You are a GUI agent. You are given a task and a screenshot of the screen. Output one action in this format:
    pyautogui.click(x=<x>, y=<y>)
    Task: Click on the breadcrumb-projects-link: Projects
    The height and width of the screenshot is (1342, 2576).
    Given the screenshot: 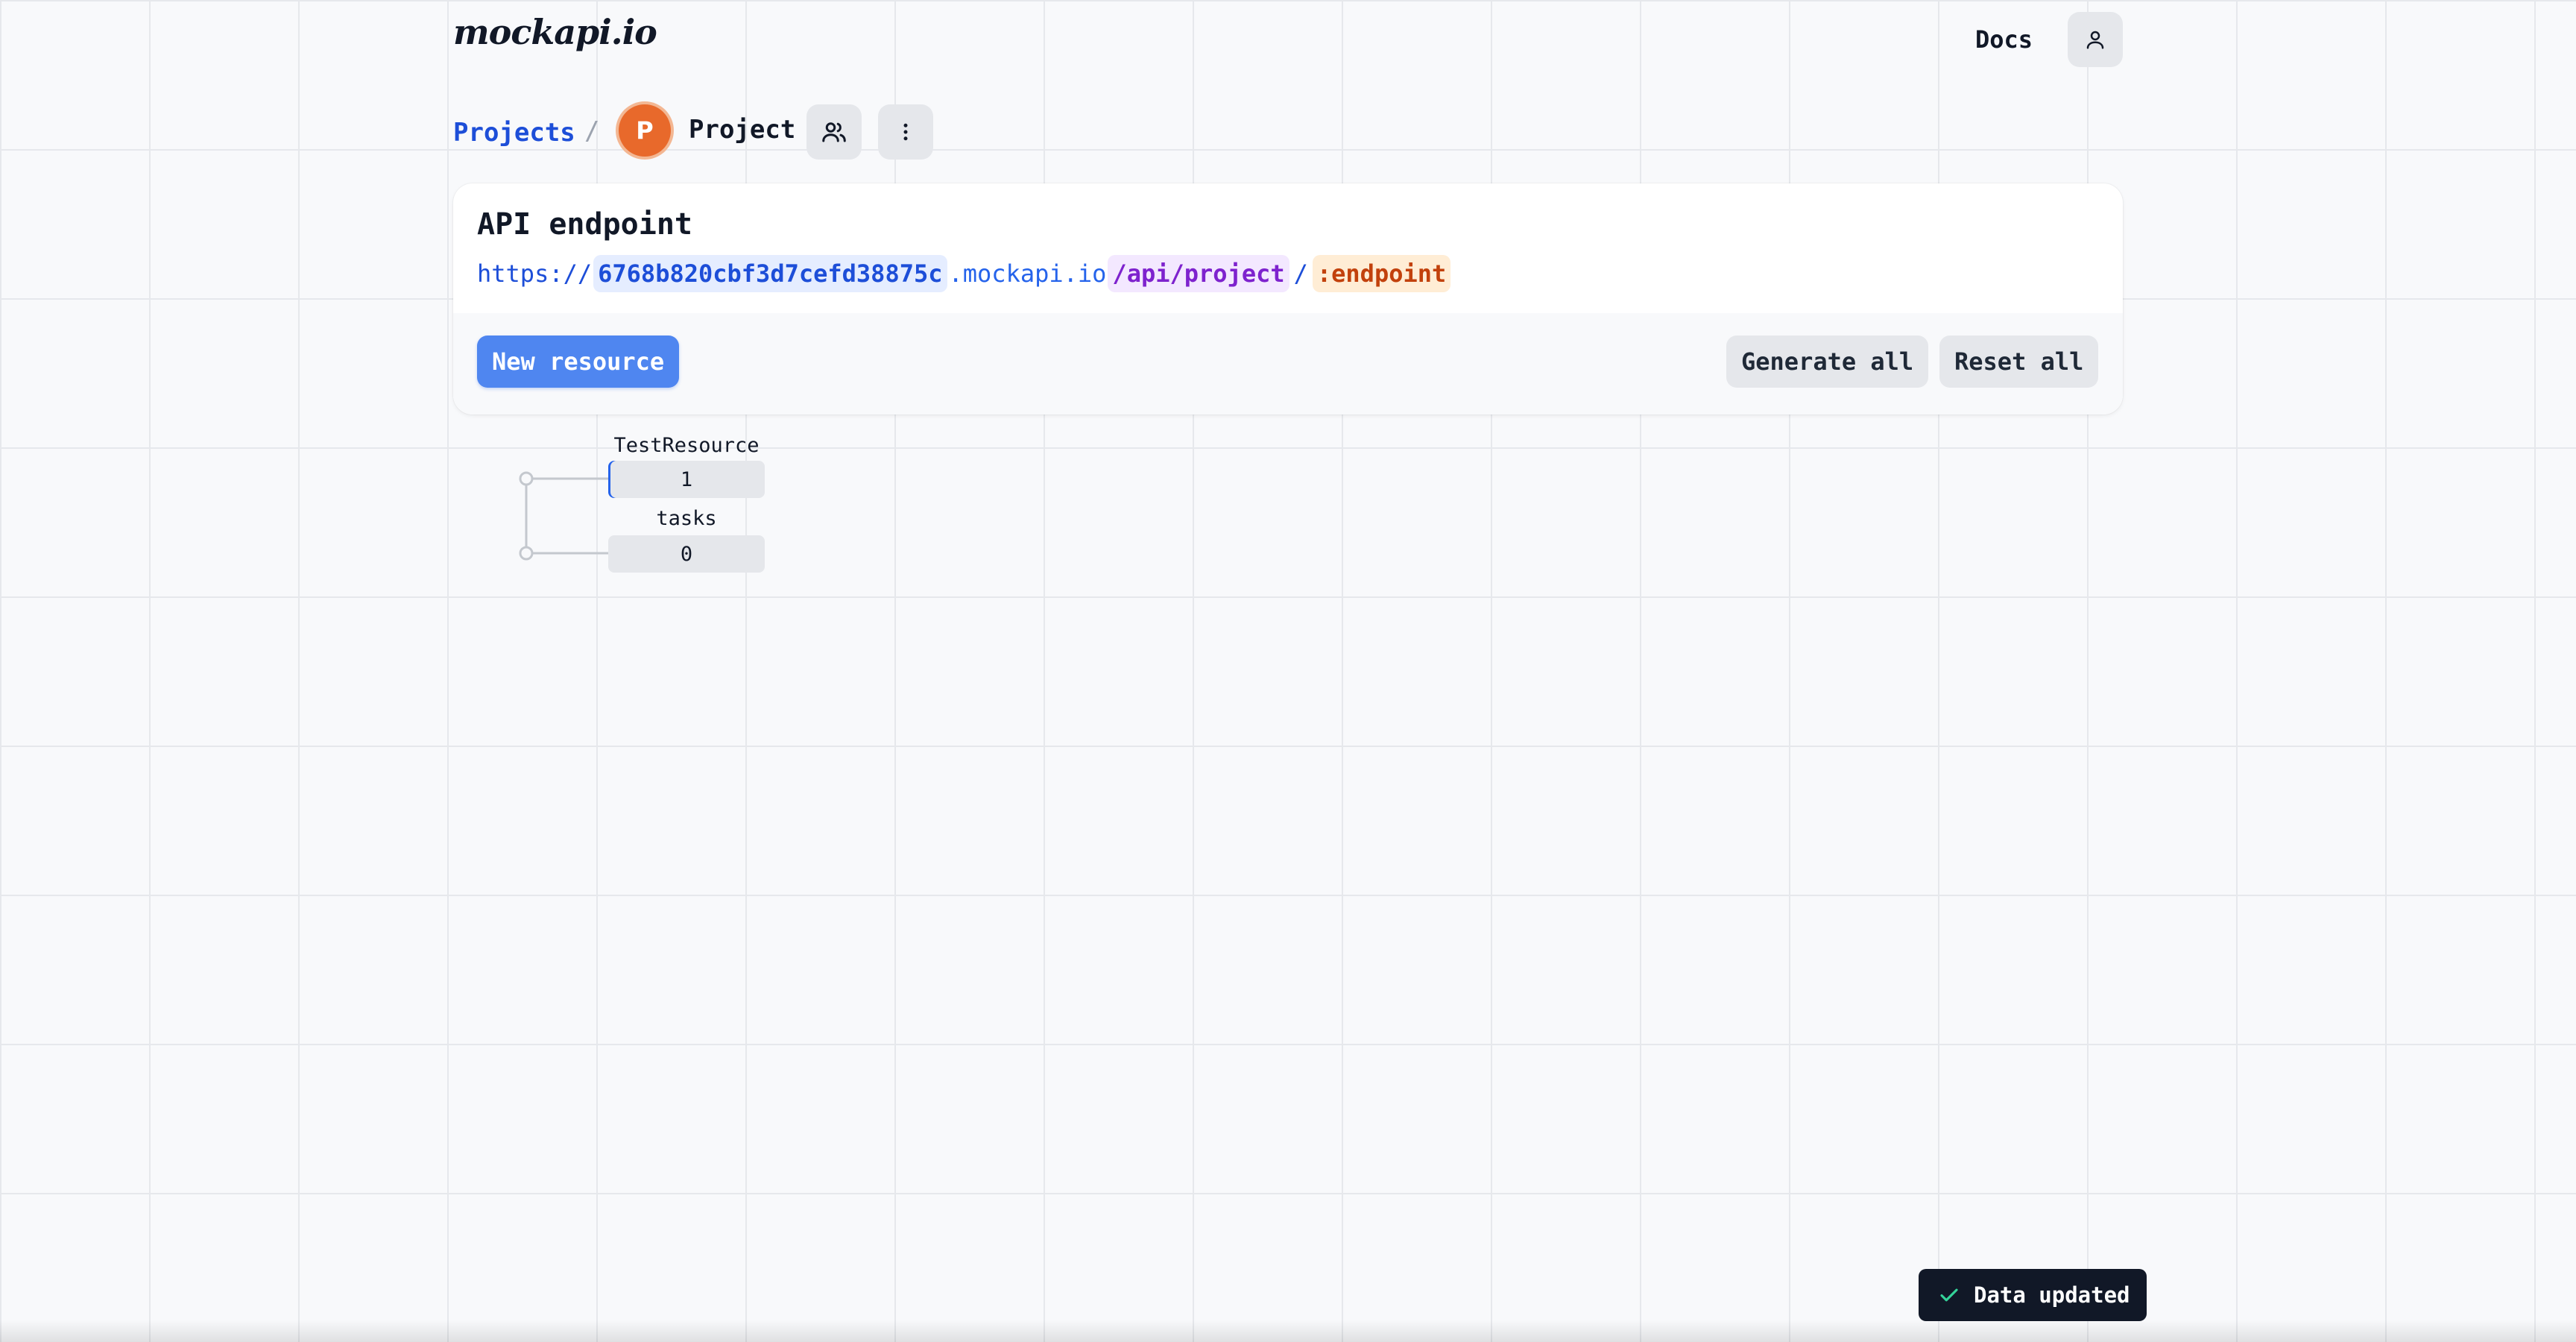 What is the action you would take?
    pyautogui.click(x=514, y=133)
    